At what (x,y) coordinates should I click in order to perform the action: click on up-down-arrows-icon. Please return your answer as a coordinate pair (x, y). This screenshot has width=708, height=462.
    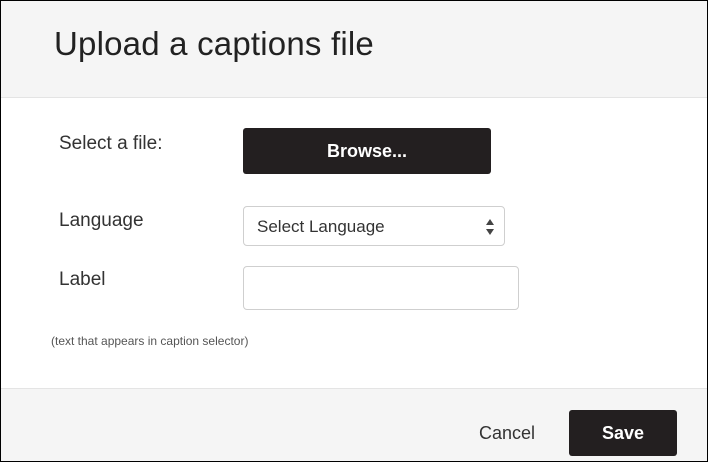
    Looking at the image, I should click on (490, 227).